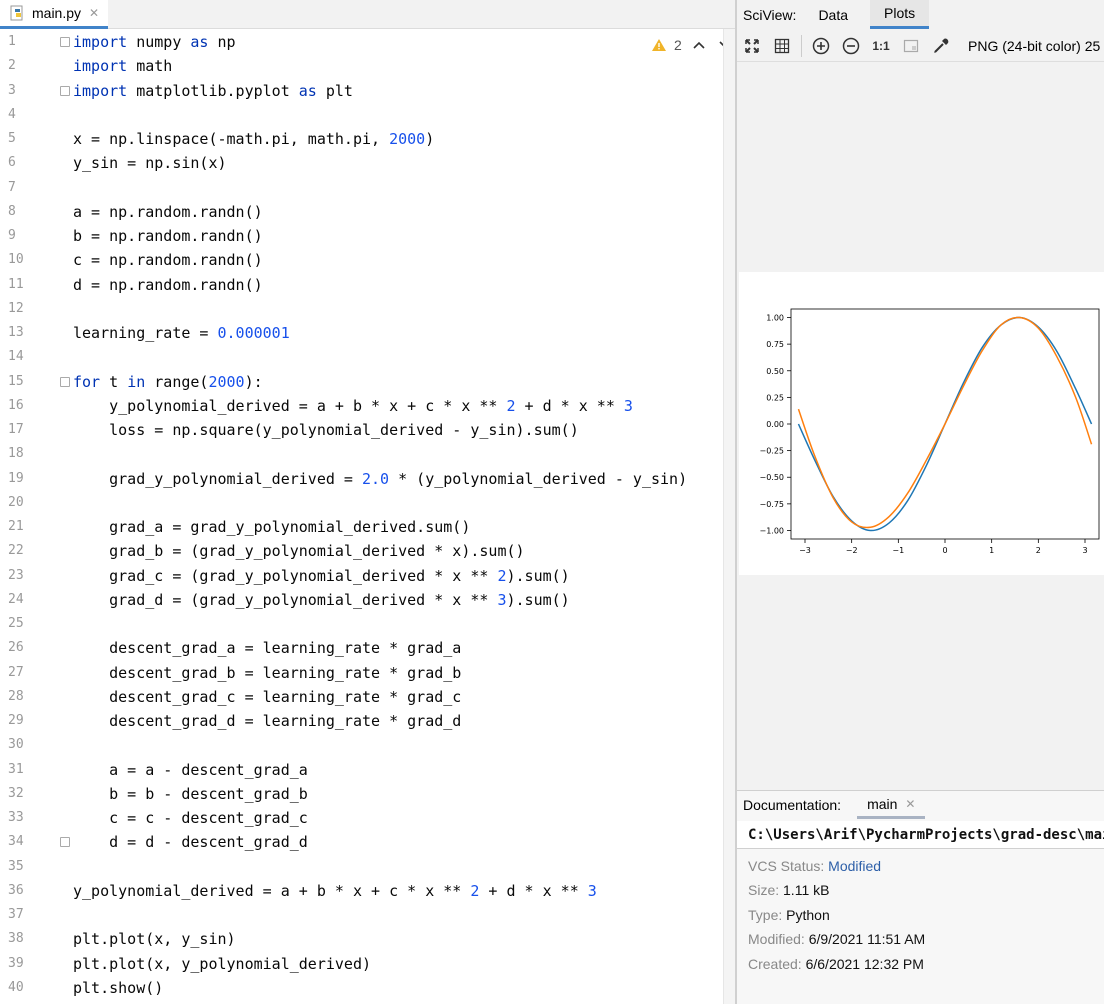  I want to click on code-text: plt.plot(x, y_polynomial_derived), so click(222, 963).